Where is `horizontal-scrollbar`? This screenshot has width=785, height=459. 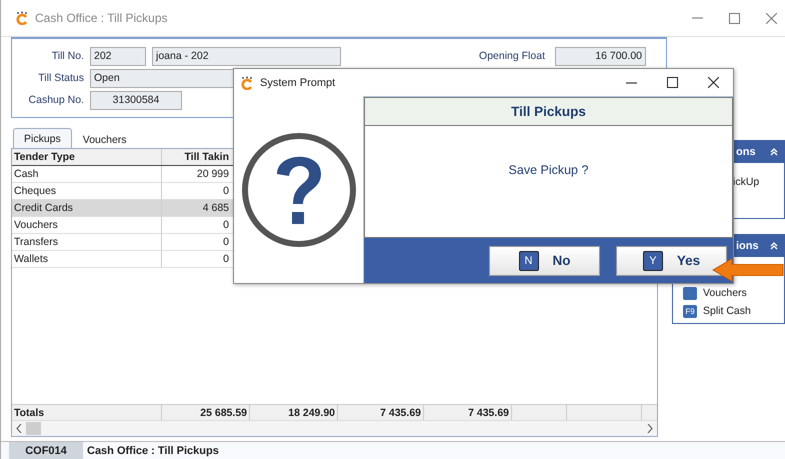
horizontal-scrollbar is located at coordinates (334, 428).